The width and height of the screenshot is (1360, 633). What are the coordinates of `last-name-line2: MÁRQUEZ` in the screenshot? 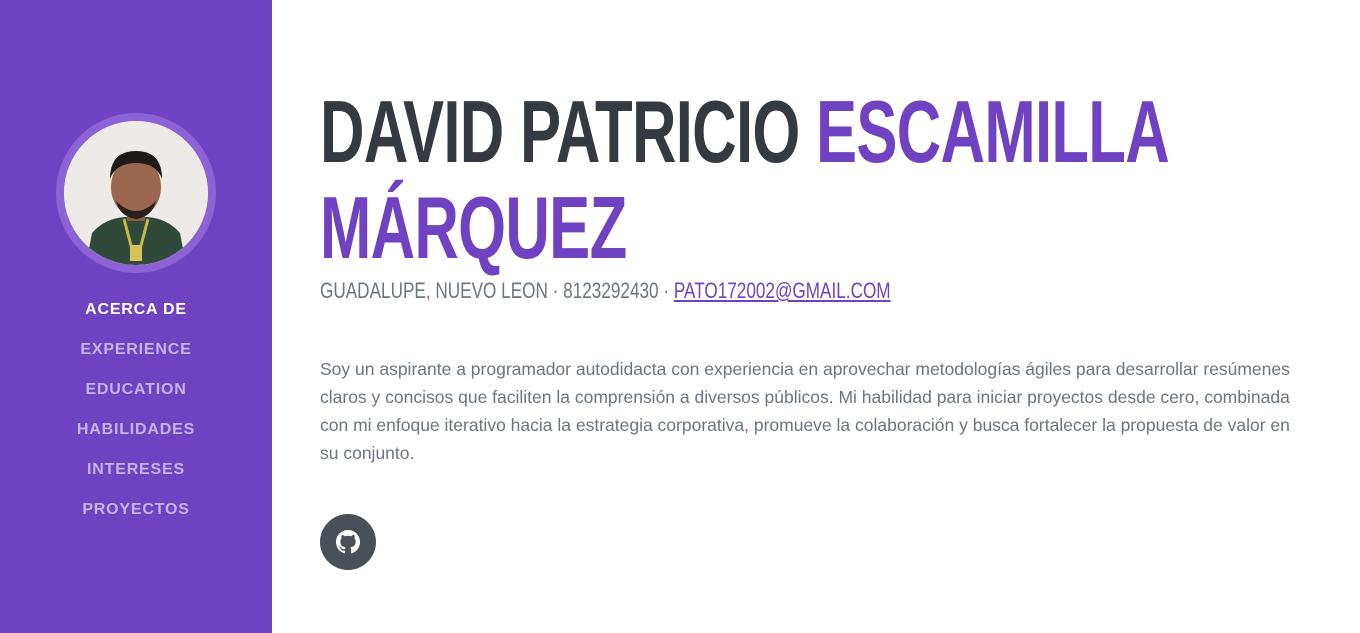 It's located at (473, 227).